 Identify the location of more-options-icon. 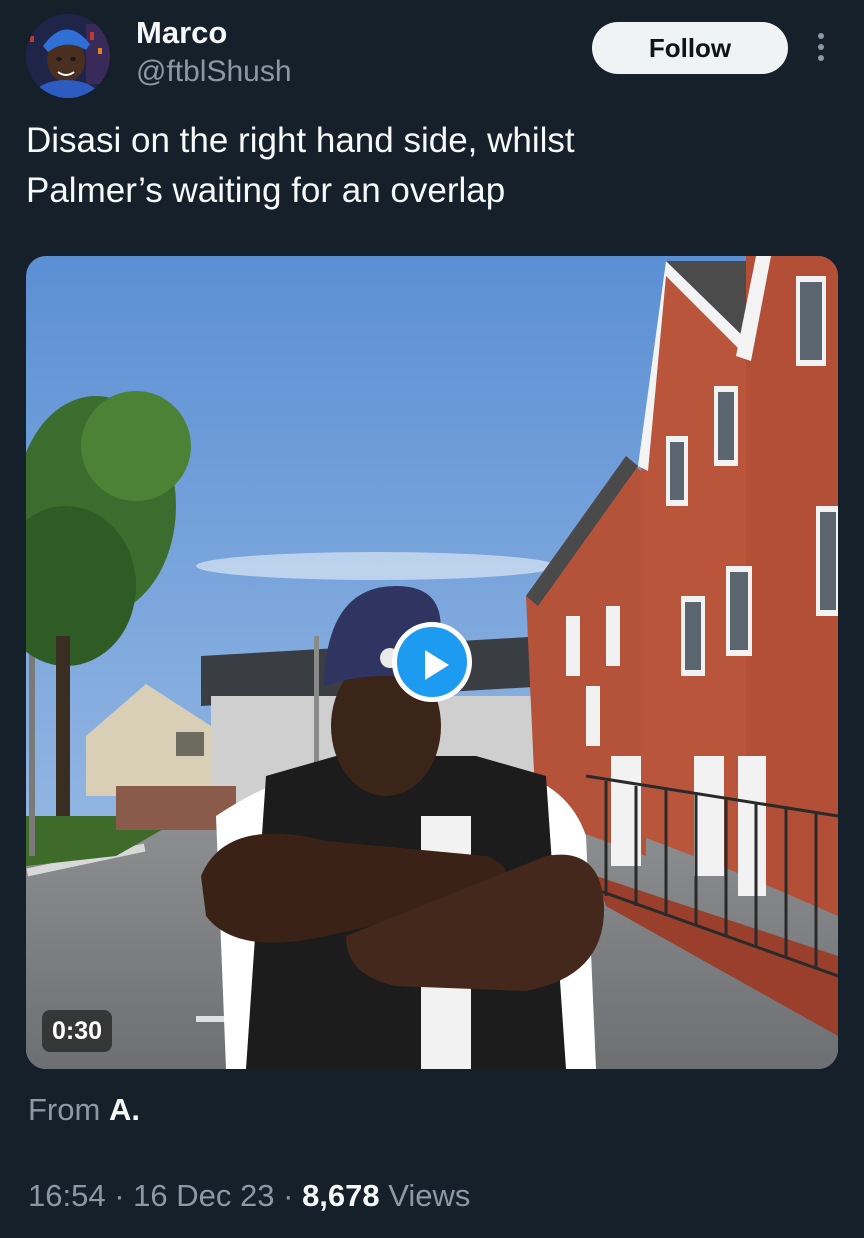
(821, 47).